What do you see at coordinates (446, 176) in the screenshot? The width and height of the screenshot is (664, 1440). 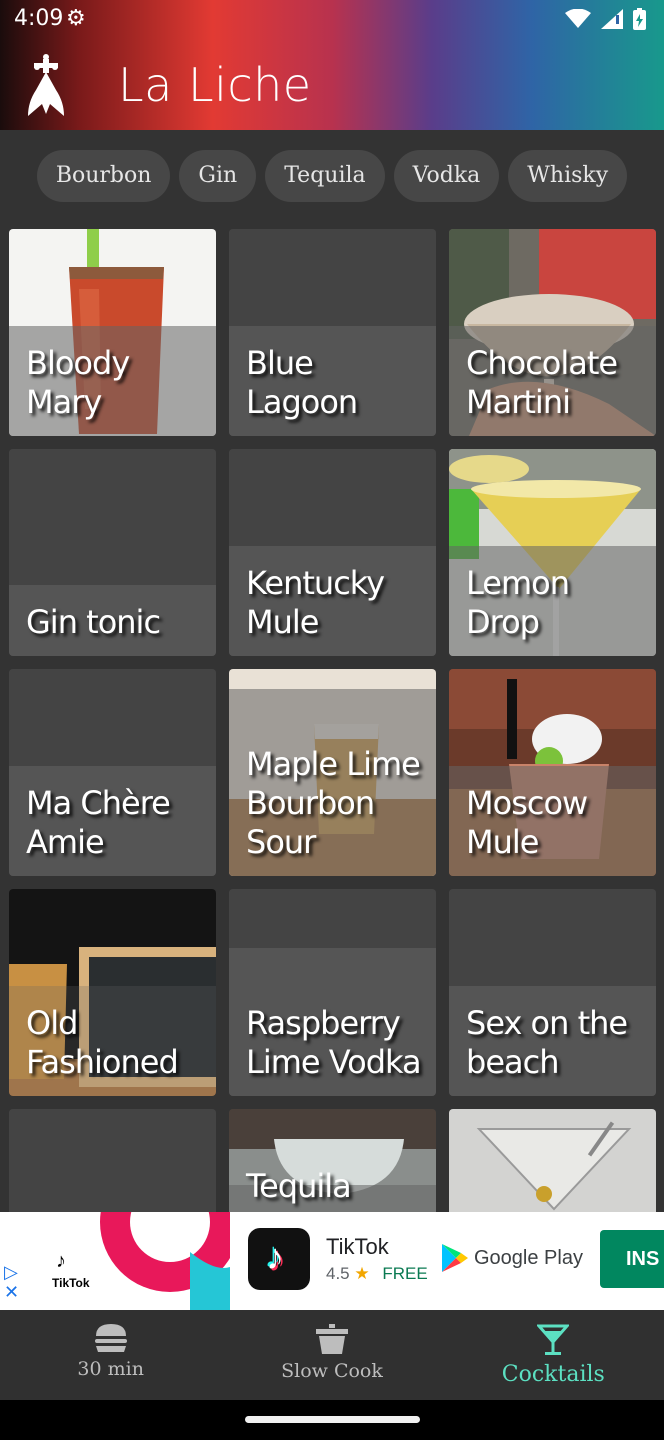 I see `filter-chip-vodka: Vodka` at bounding box center [446, 176].